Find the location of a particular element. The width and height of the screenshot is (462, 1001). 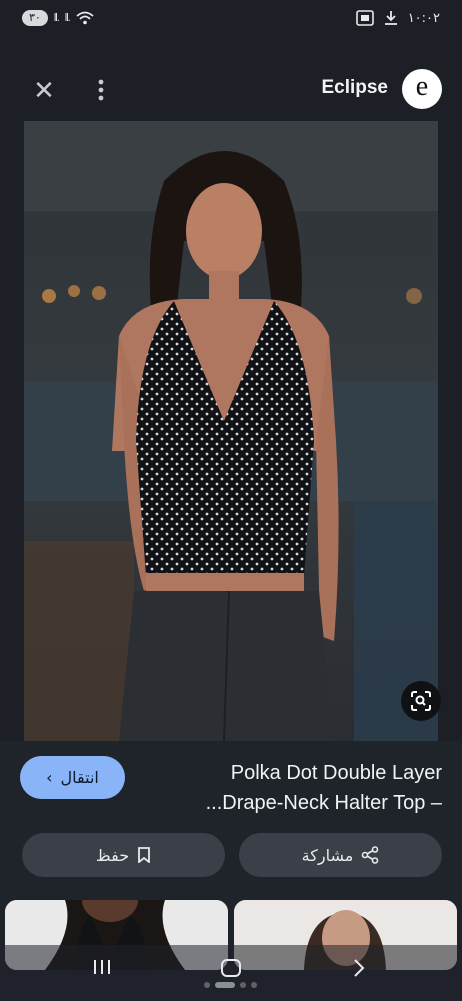

share-label: مشاركة is located at coordinates (327, 855).